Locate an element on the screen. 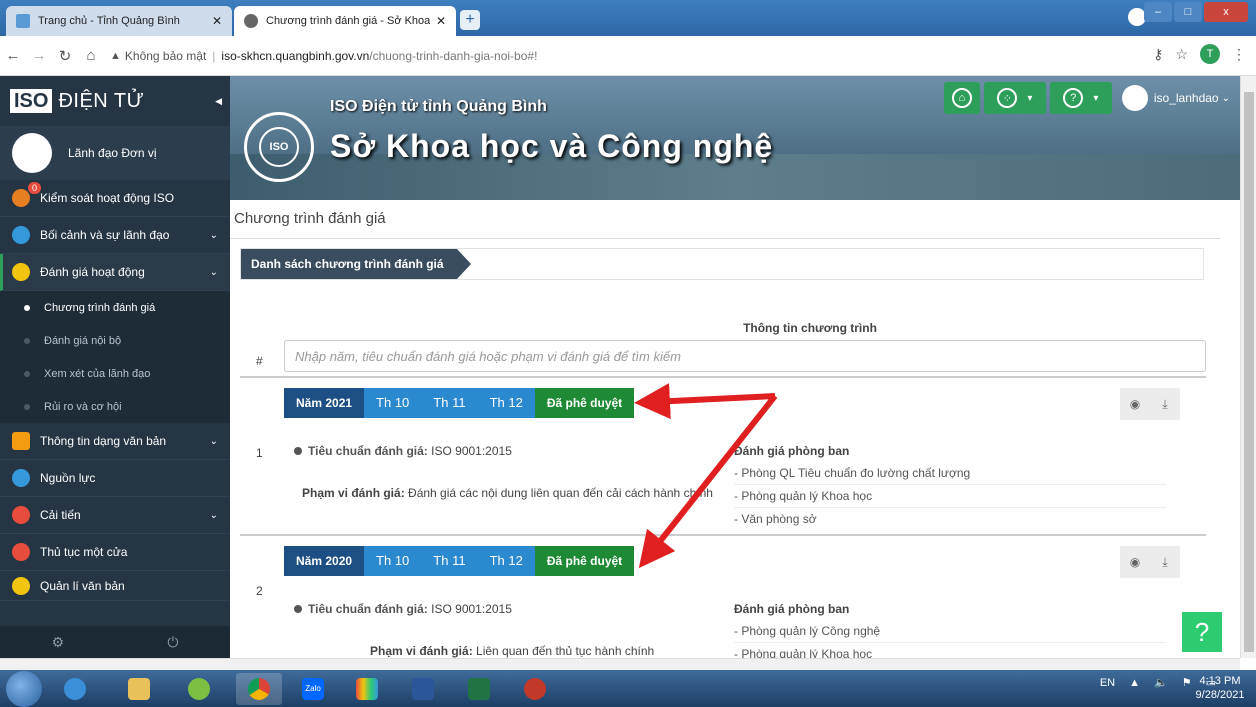 The height and width of the screenshot is (707, 1256). department-item: - Phòng quản lý Công nghệ is located at coordinates (950, 631).